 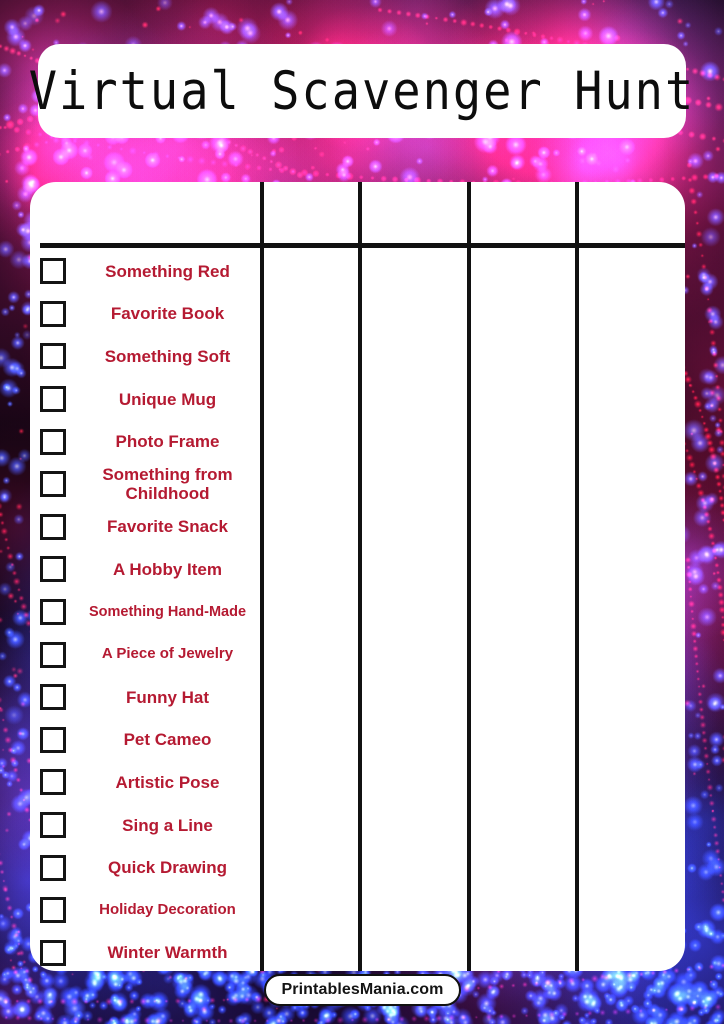 I want to click on list-item-label: Pet Cameo, so click(x=167, y=740).